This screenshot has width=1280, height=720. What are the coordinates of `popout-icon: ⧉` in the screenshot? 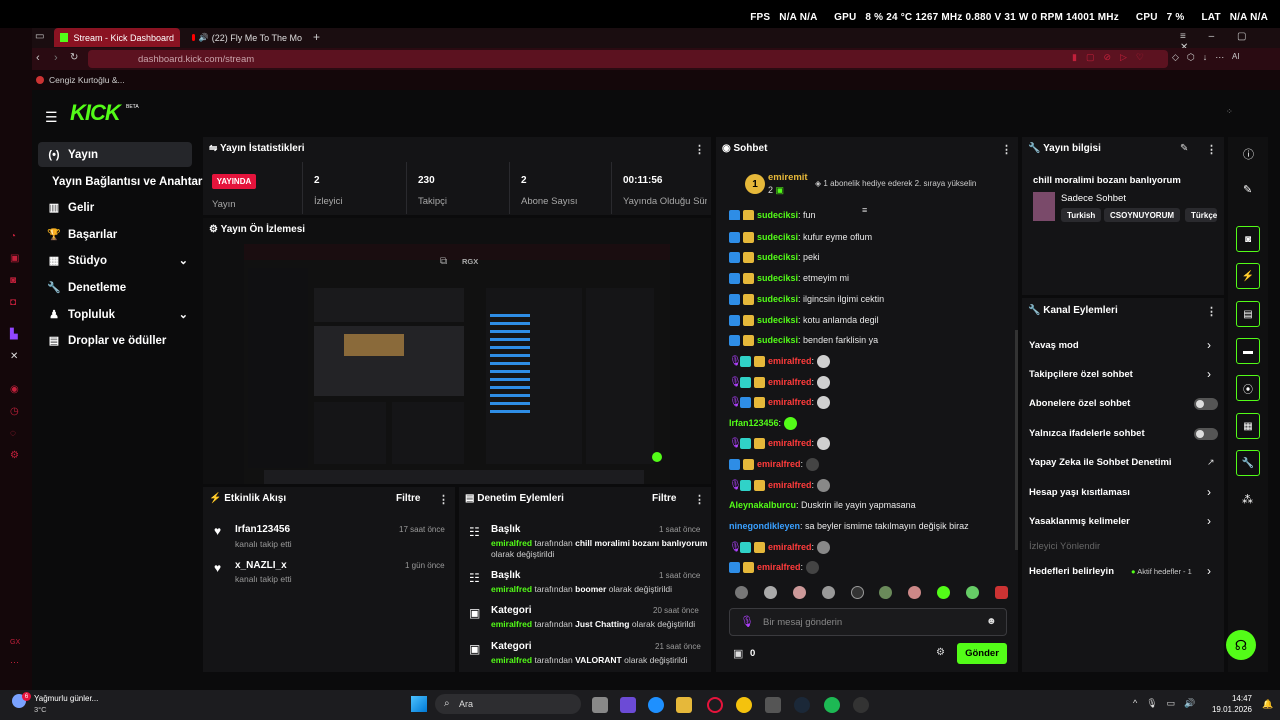 It's located at (443, 261).